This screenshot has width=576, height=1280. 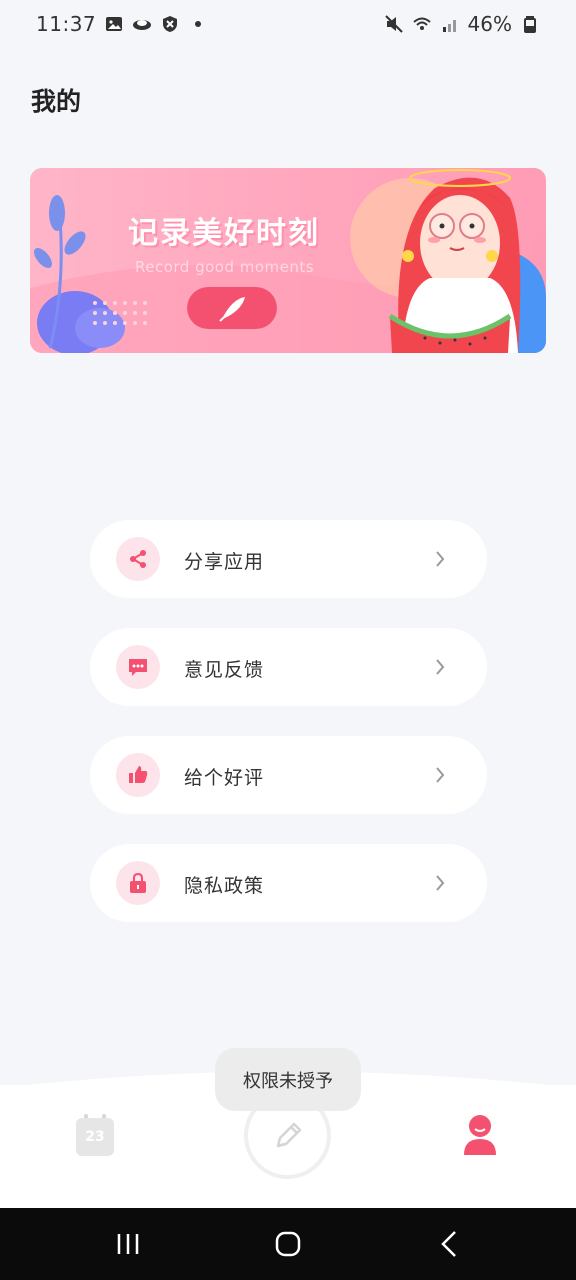 I want to click on mute-icon, so click(x=393, y=24).